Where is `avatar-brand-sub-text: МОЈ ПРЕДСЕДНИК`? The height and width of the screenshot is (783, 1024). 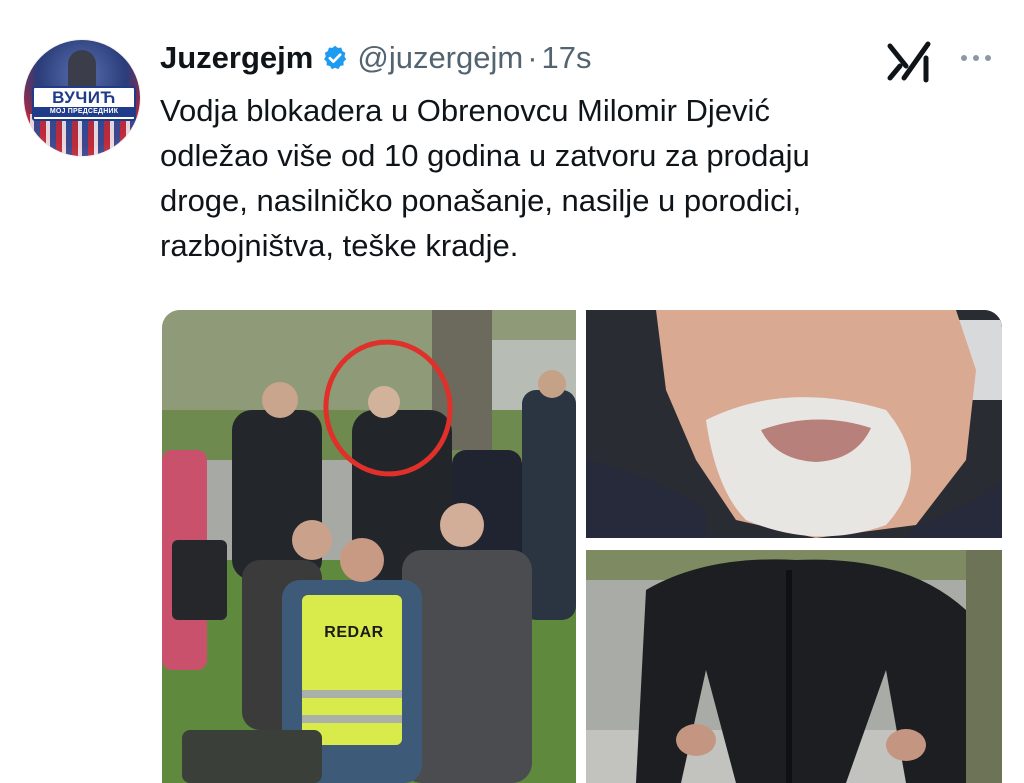
avatar-brand-sub-text: МОЈ ПРЕДСЕДНИК is located at coordinates (84, 112).